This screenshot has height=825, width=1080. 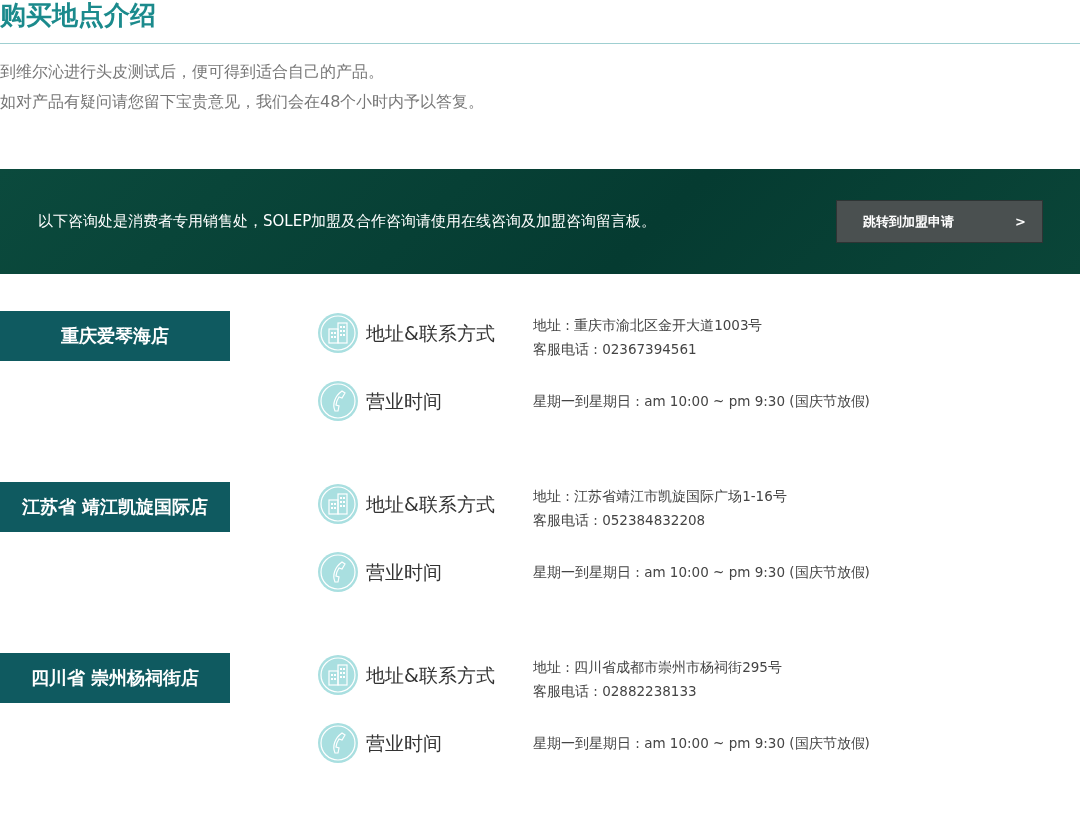 What do you see at coordinates (620, 520) in the screenshot?
I see `phone-text: 客服电话 : 052384832208` at bounding box center [620, 520].